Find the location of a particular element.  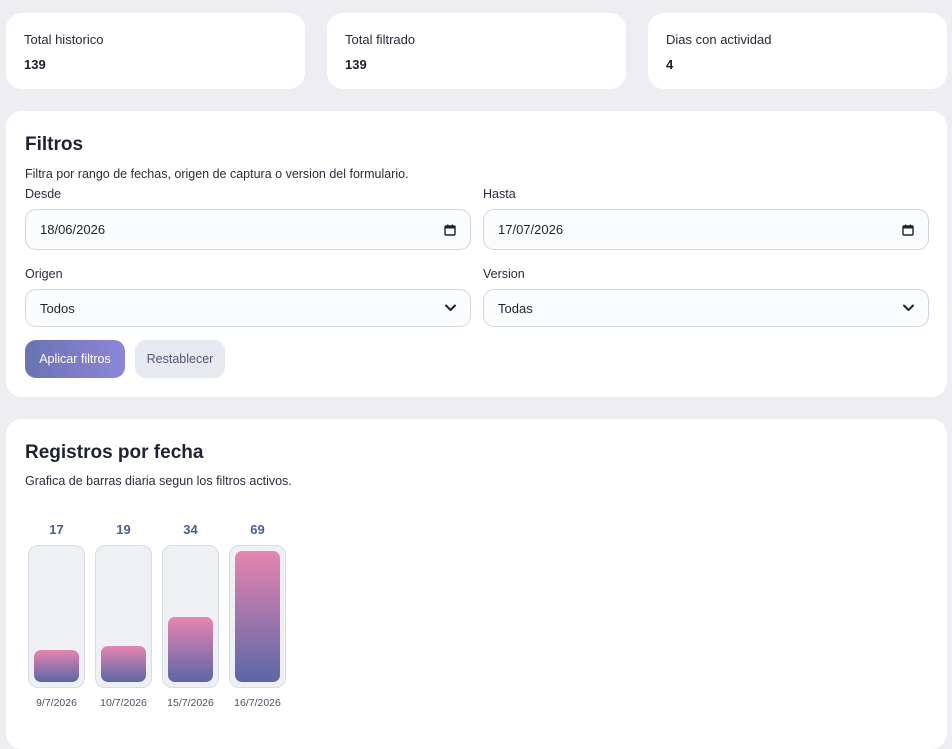

apply-filters-button: Aplicar filtros is located at coordinates (75, 359).